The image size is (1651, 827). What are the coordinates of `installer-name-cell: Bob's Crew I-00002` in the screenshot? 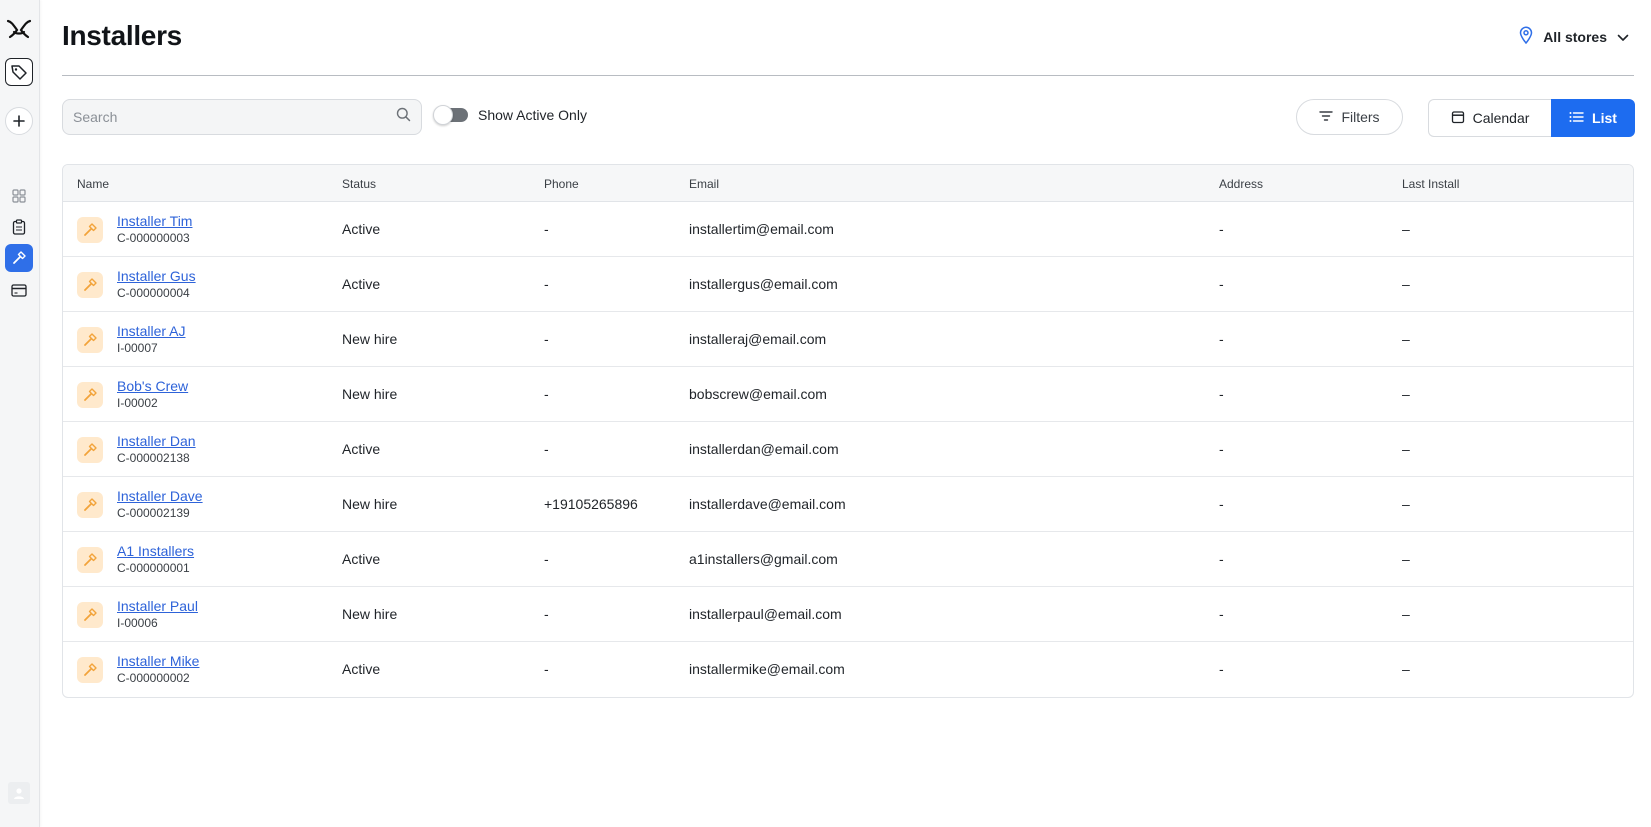 It's located at (132, 395).